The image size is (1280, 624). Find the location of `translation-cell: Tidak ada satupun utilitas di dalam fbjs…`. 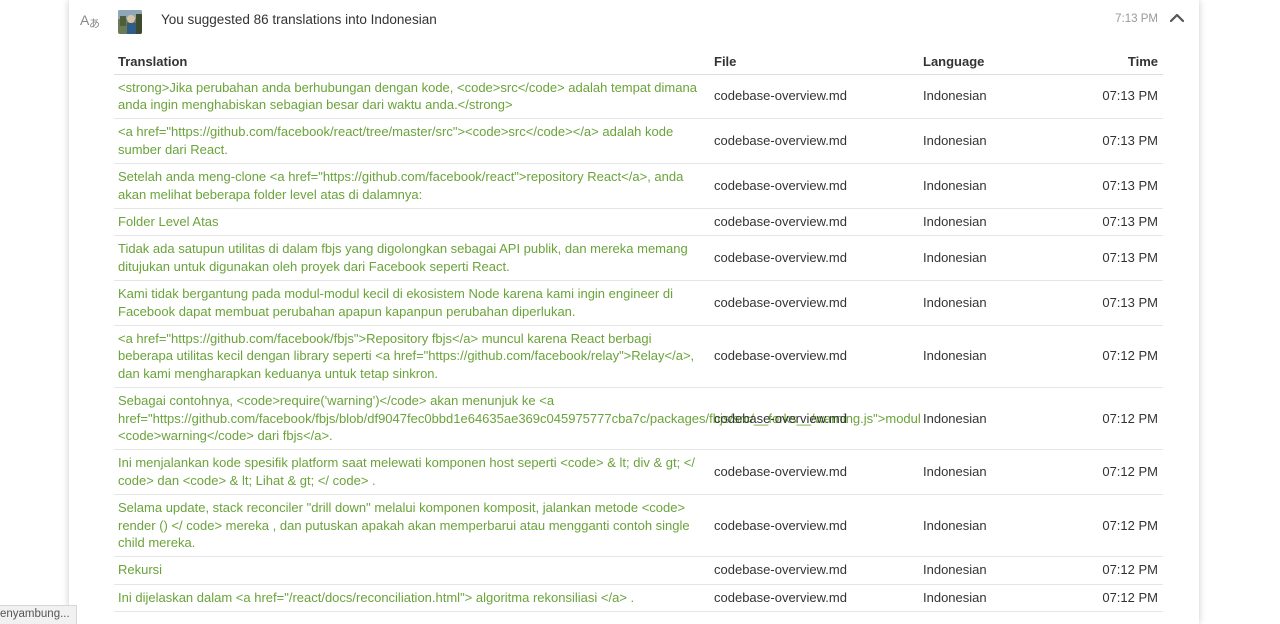

translation-cell: Tidak ada satupun utilitas di dalam fbjs… is located at coordinates (412, 258).